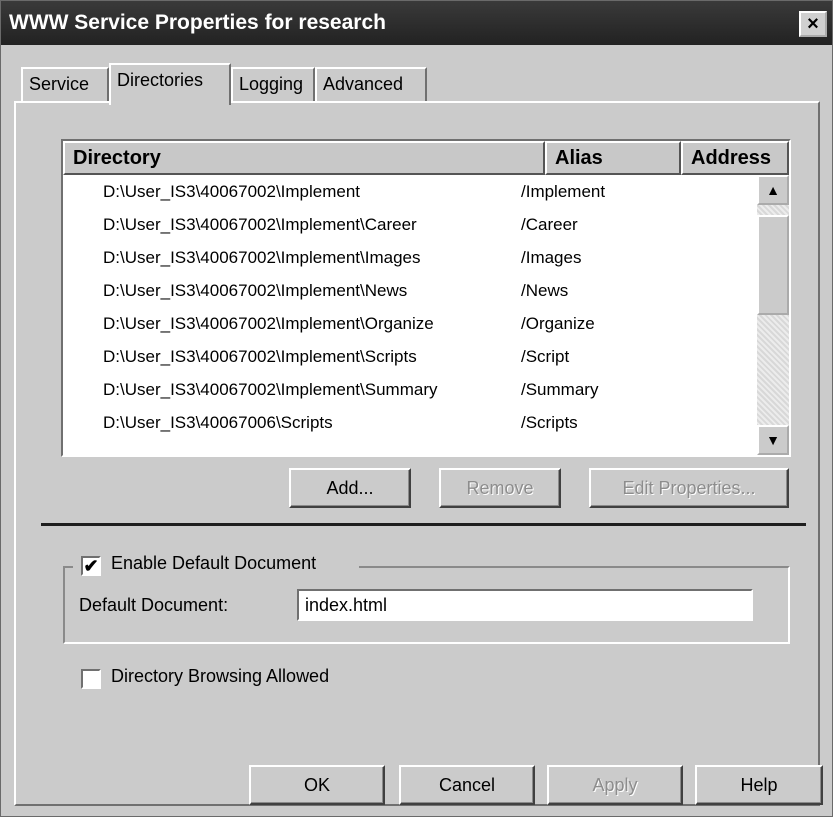 This screenshot has height=817, width=833. What do you see at coordinates (545, 356) in the screenshot?
I see `directory-alias: /Script` at bounding box center [545, 356].